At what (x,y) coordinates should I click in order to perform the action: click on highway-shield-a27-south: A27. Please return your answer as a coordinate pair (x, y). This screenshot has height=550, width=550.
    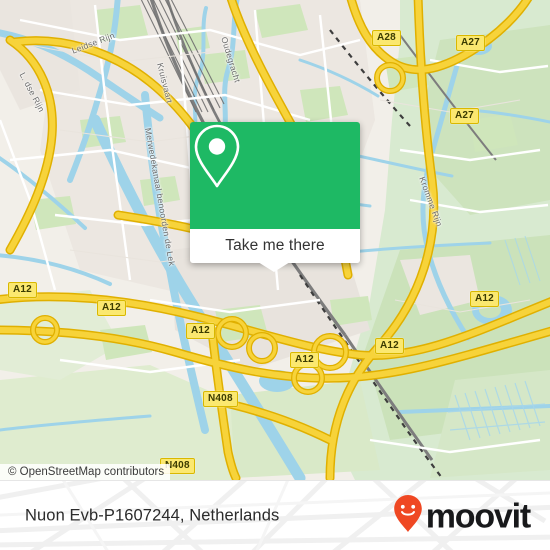
    Looking at the image, I should click on (464, 116).